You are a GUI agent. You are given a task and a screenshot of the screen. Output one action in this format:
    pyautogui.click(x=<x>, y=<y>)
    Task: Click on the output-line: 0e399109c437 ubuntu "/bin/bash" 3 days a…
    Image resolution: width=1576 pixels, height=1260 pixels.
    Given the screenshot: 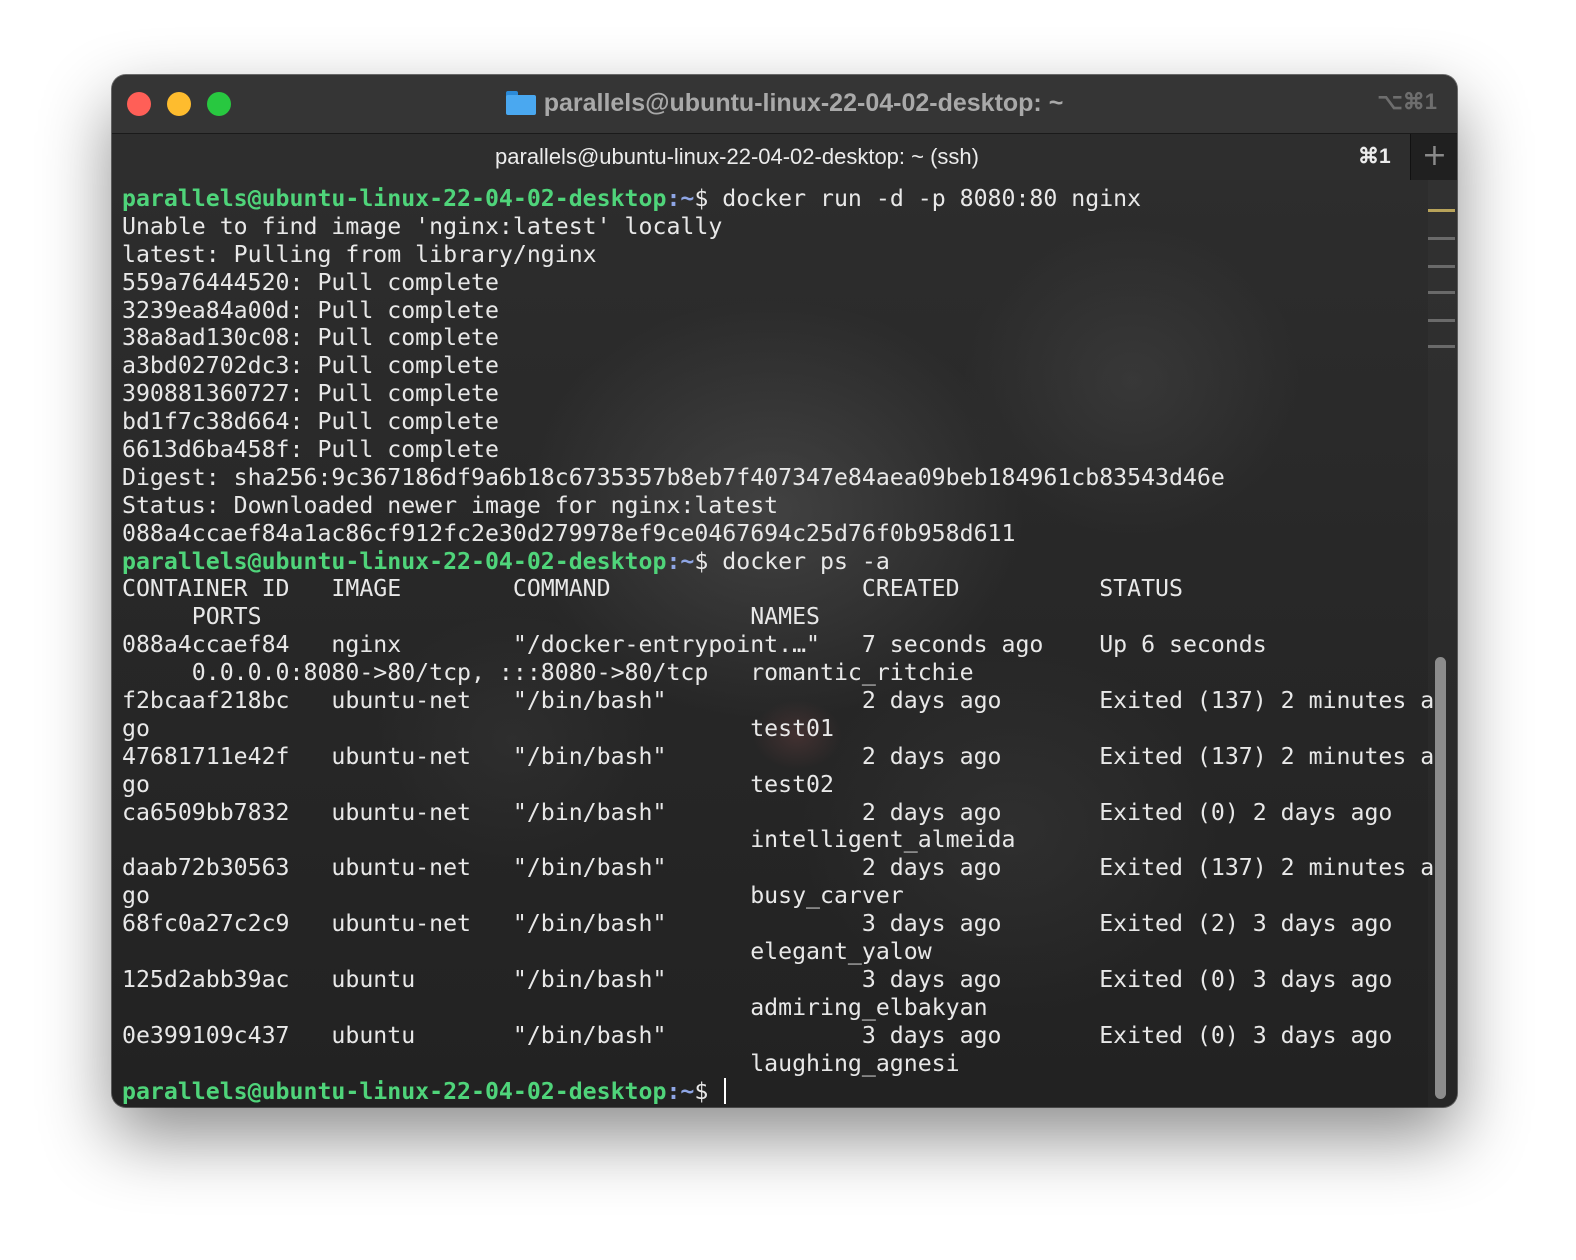 What is the action you would take?
    pyautogui.click(x=757, y=1035)
    